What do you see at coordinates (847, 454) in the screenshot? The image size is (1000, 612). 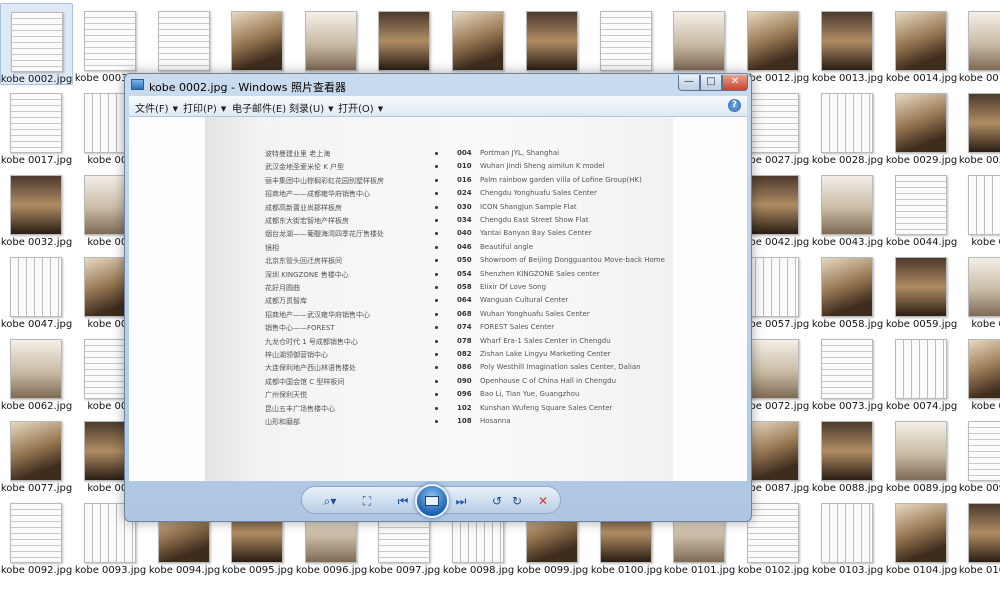 I see `file-thumbnail: kobe 0088.jpg` at bounding box center [847, 454].